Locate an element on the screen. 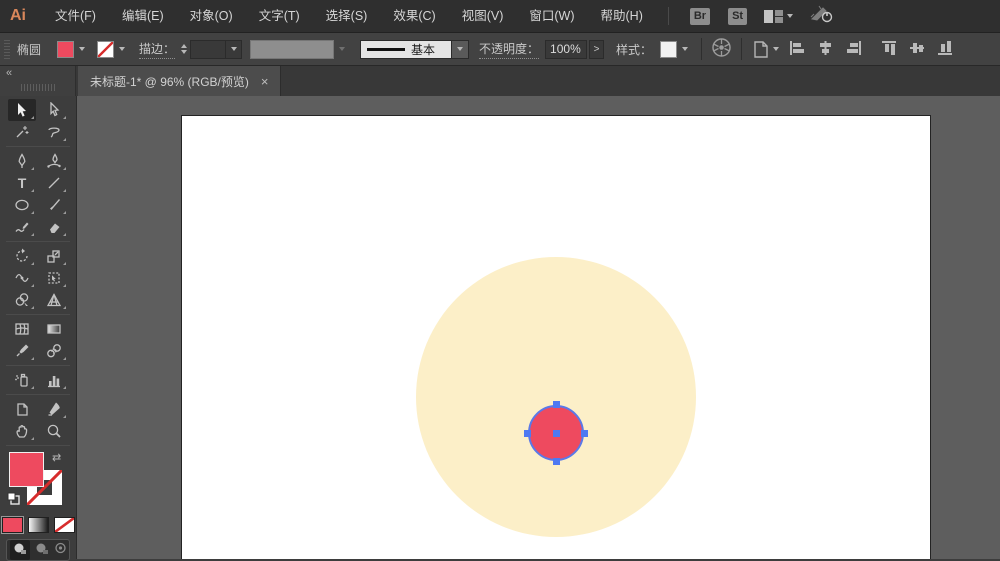 The width and height of the screenshot is (1000, 561). workspace-switcher-icon is located at coordinates (774, 16).